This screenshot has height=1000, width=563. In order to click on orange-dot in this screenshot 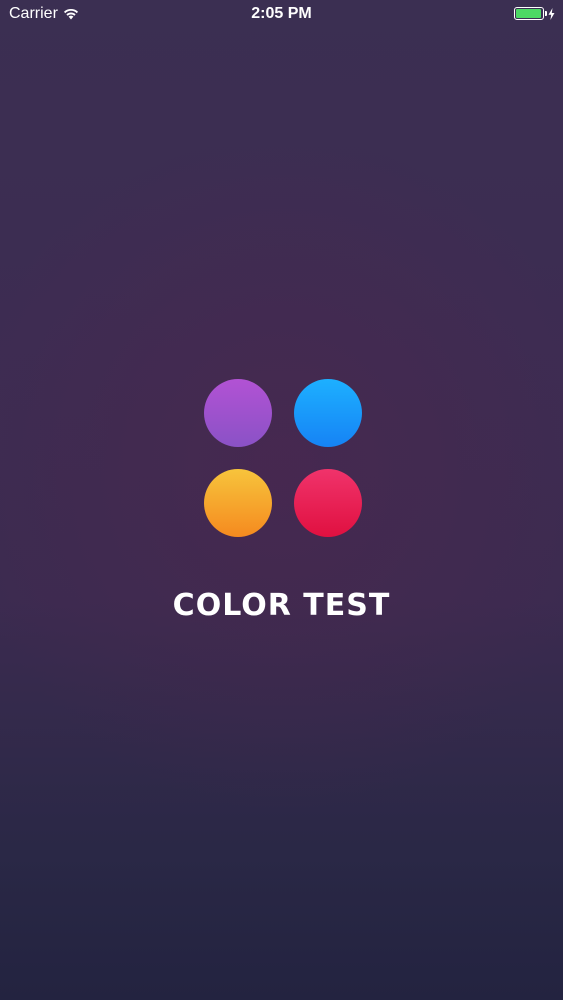, I will do `click(238, 503)`.